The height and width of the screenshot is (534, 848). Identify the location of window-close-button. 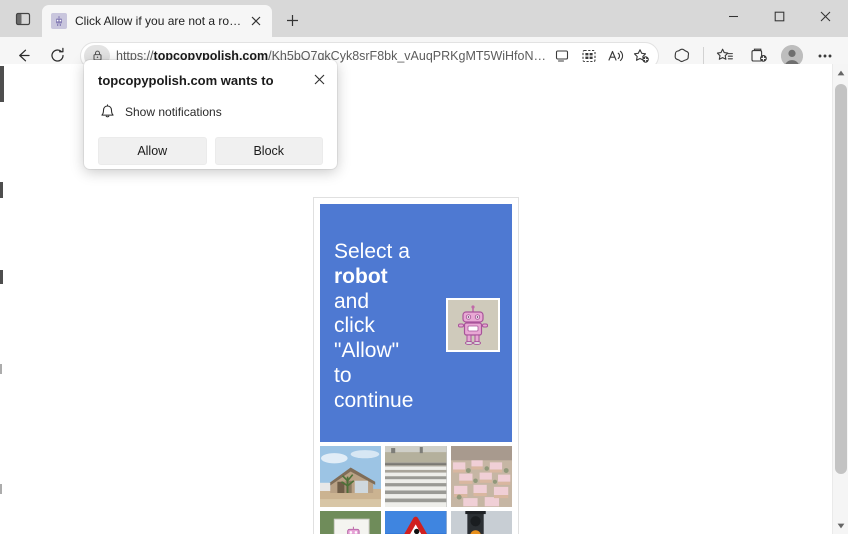
(825, 16).